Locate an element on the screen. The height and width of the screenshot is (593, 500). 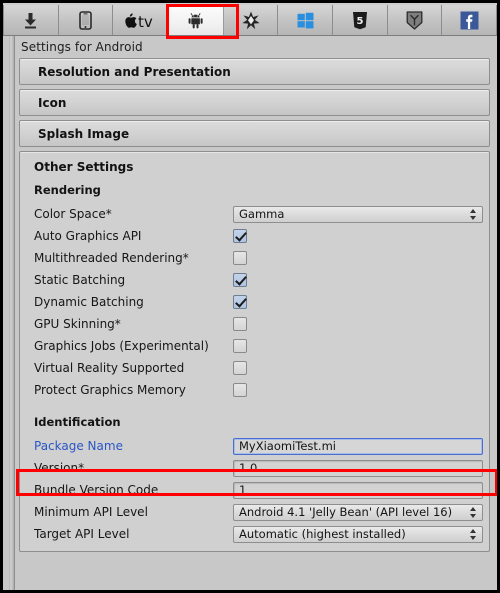
html5-shield-icon: 5 is located at coordinates (360, 20).